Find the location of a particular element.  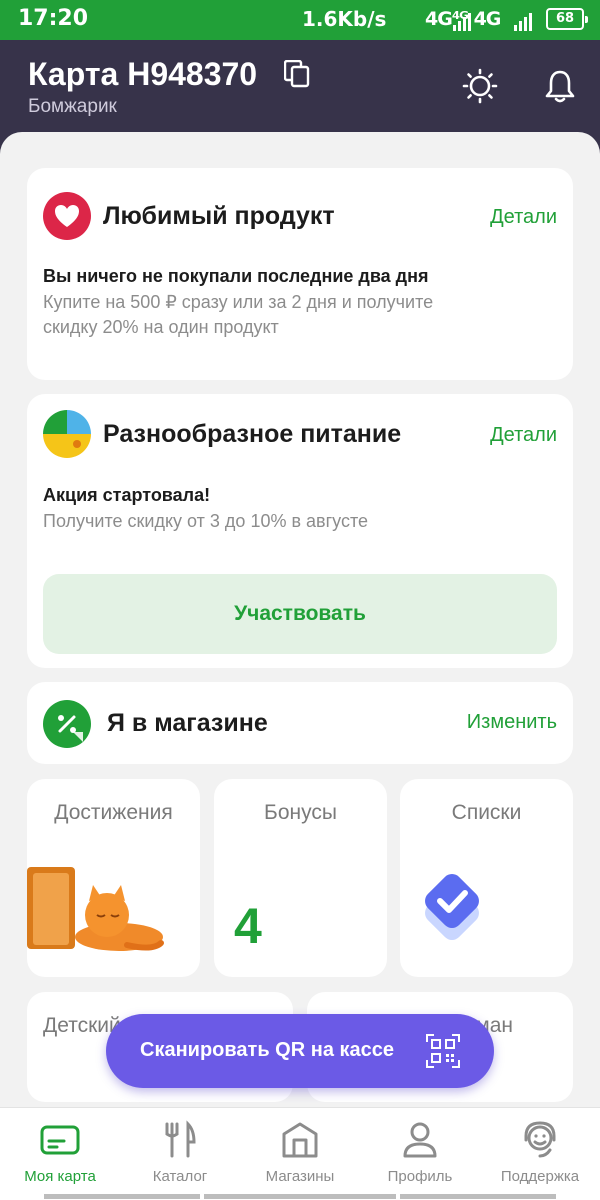

lists-title: Списки is located at coordinates (486, 812).